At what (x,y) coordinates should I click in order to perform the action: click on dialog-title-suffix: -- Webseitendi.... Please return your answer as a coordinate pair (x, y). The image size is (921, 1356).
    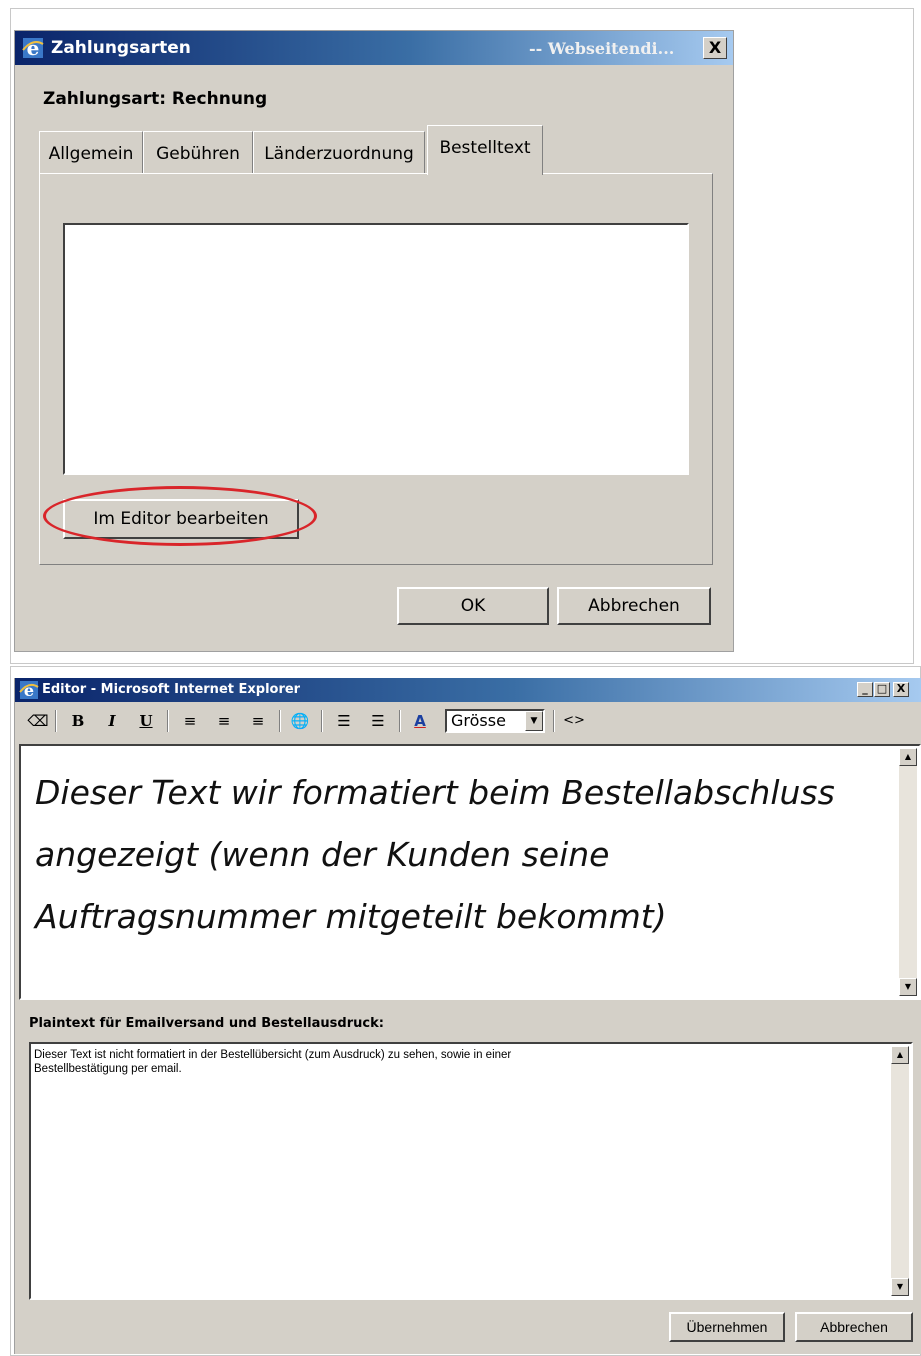
    Looking at the image, I should click on (602, 48).